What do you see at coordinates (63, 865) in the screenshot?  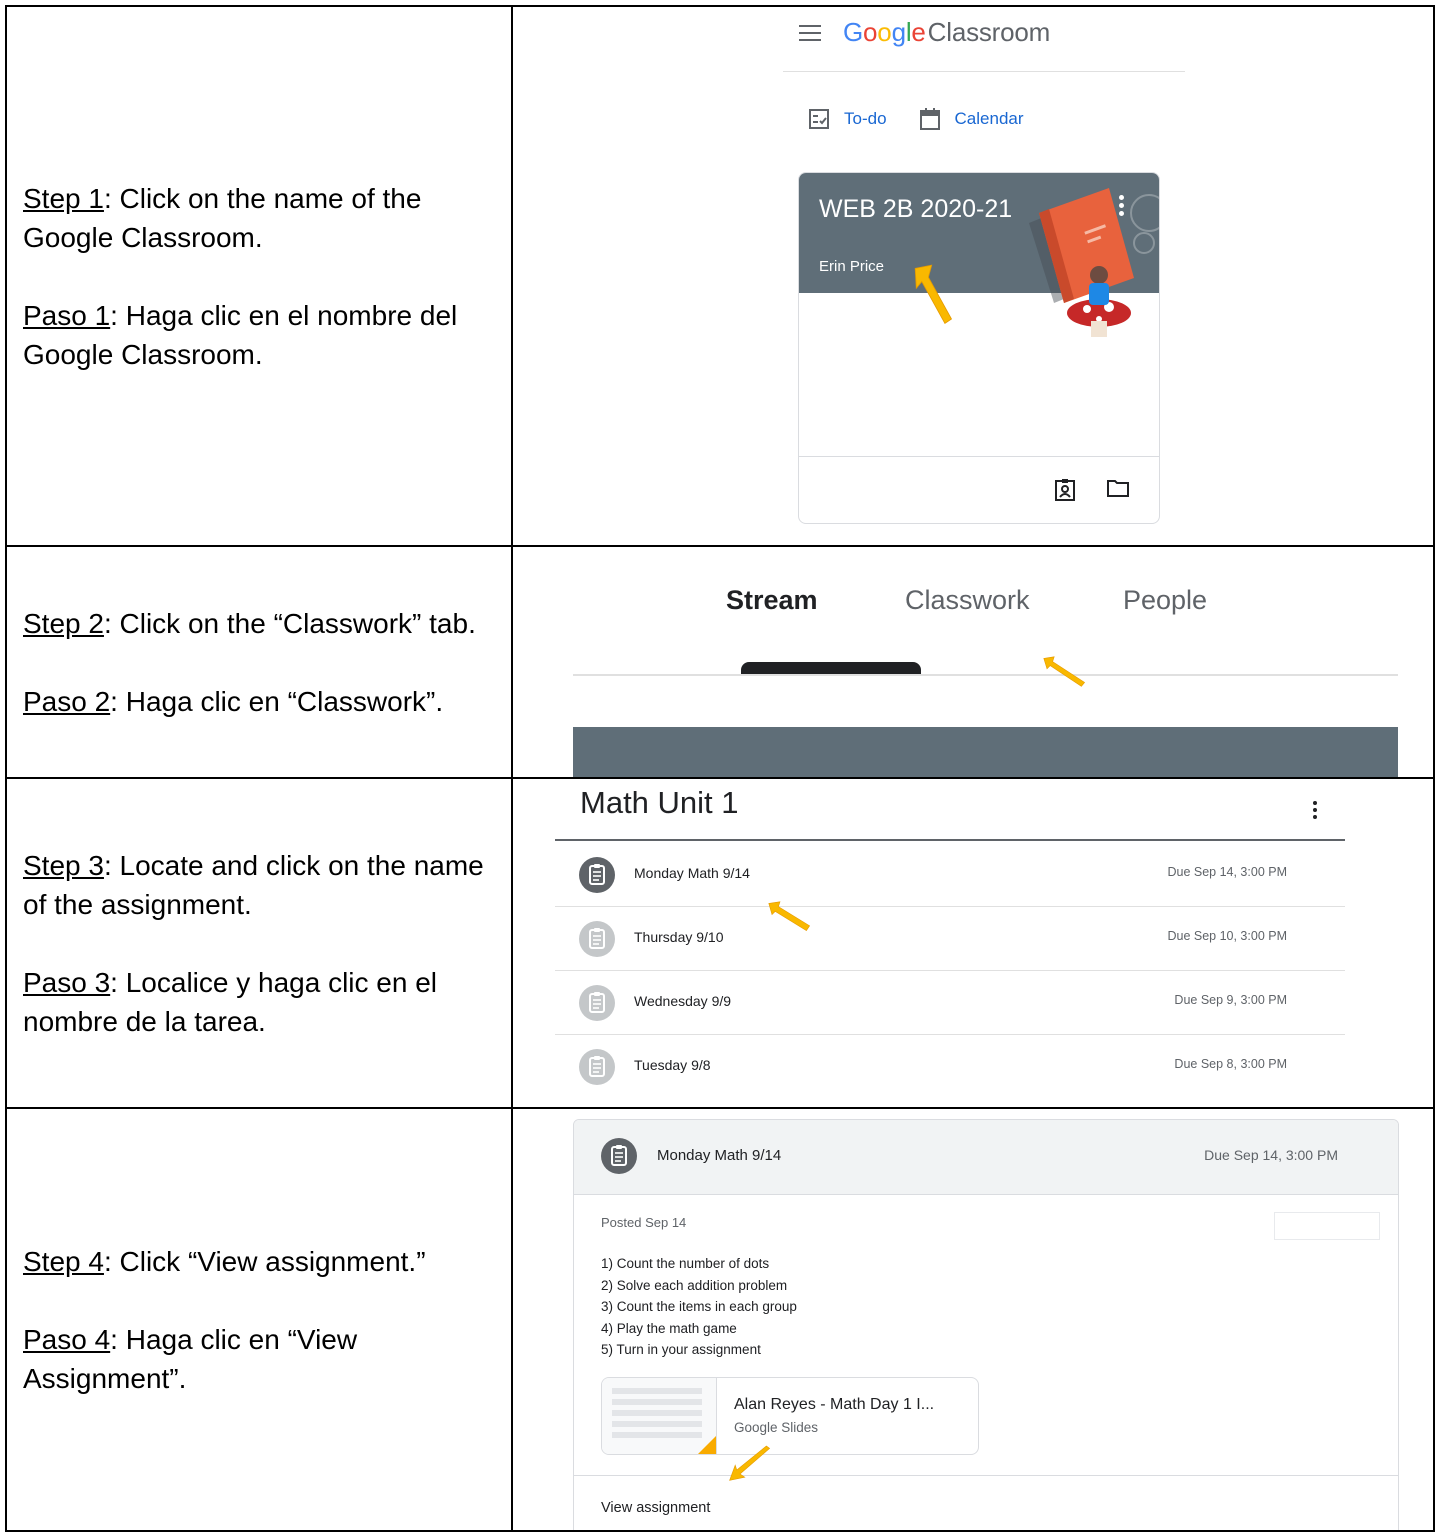 I see `step-3-label: Step 3` at bounding box center [63, 865].